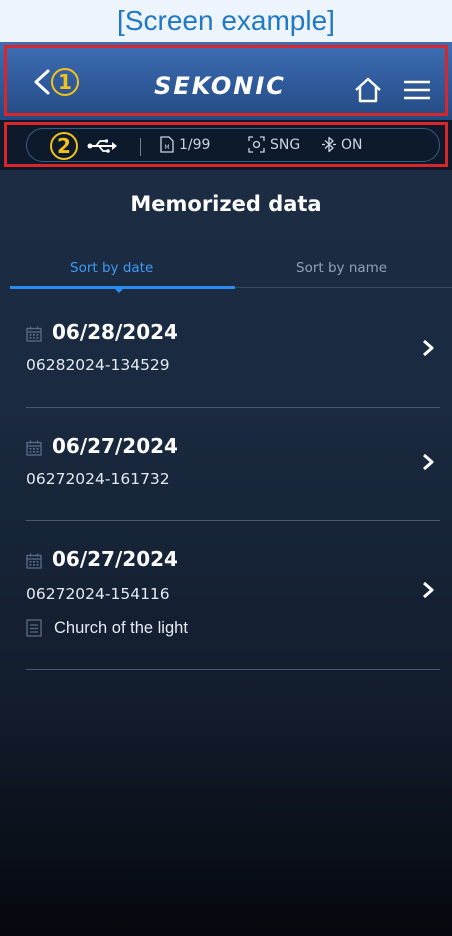 Image resolution: width=452 pixels, height=936 pixels. What do you see at coordinates (111, 268) in the screenshot?
I see `tab-sort-by-date: Sort by date` at bounding box center [111, 268].